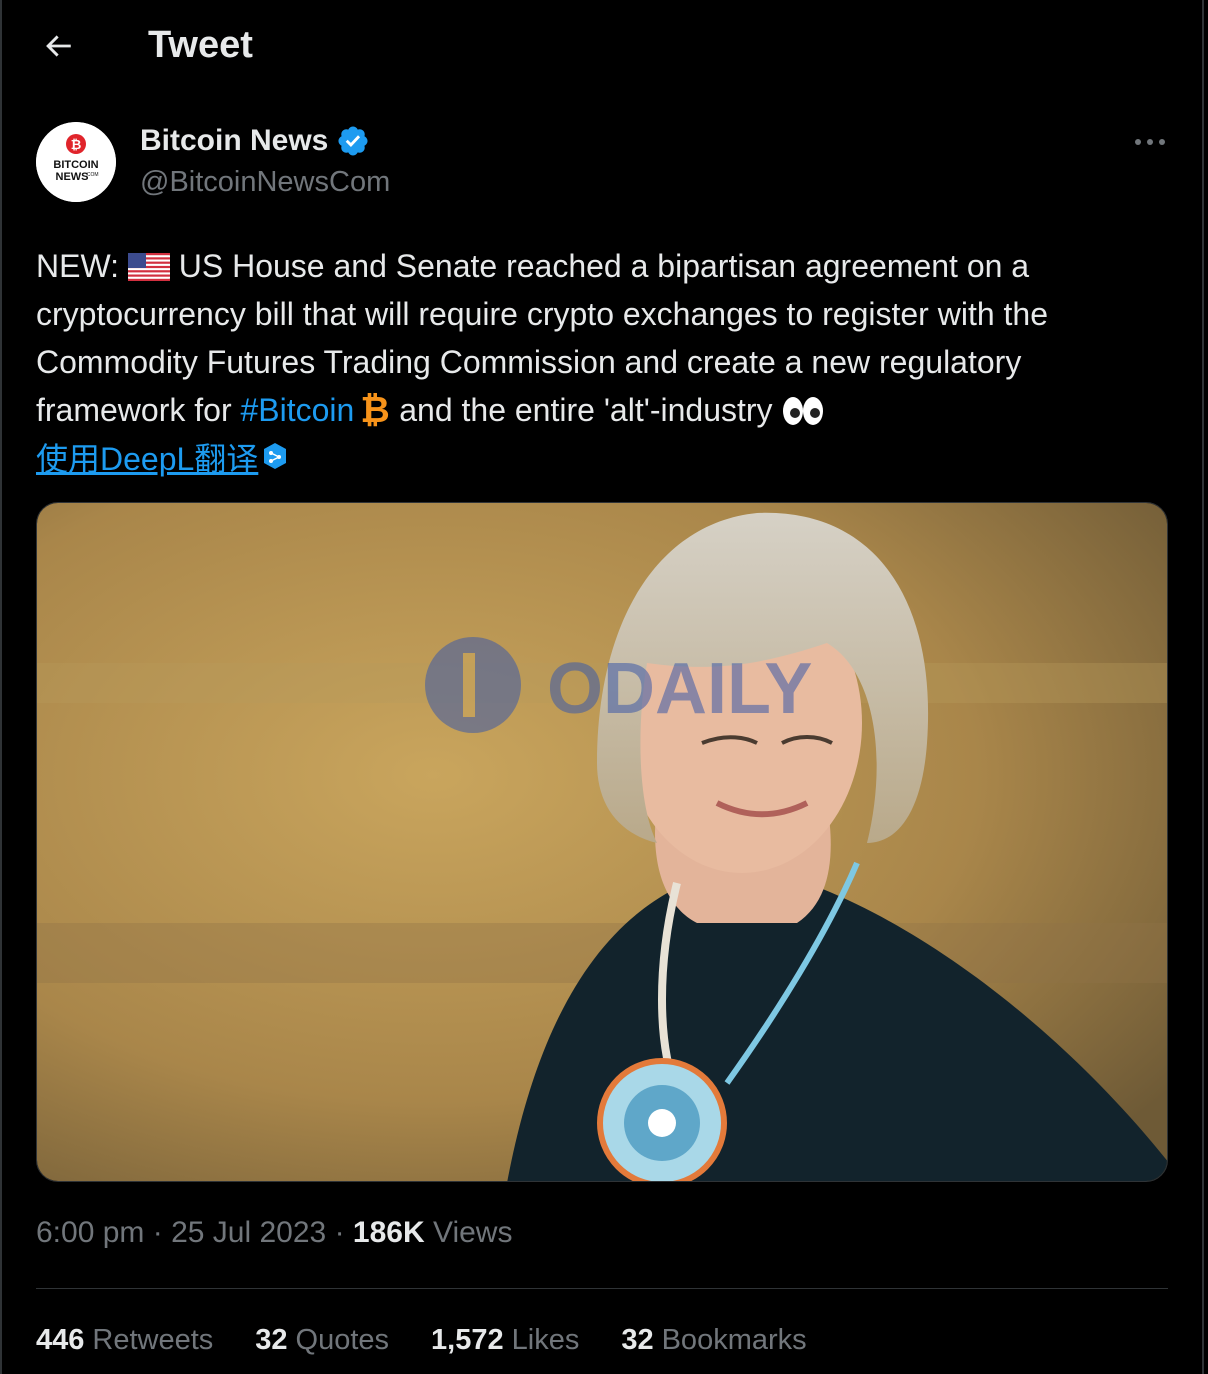  Describe the element at coordinates (147, 459) in the screenshot. I see `translate-label: 使用DeepL翻译` at that location.